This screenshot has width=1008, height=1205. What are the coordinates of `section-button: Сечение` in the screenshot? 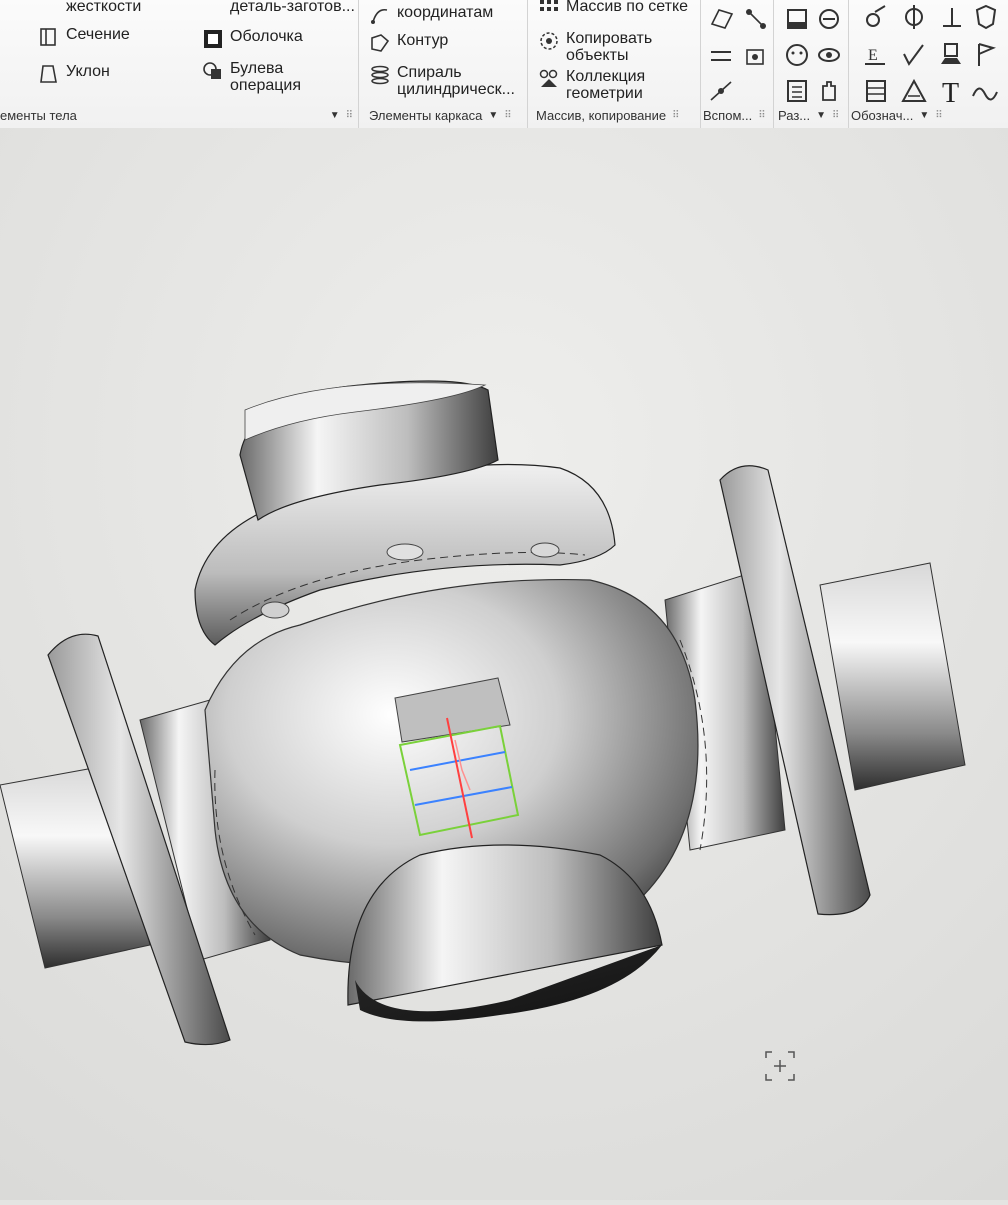 It's located at (84, 37).